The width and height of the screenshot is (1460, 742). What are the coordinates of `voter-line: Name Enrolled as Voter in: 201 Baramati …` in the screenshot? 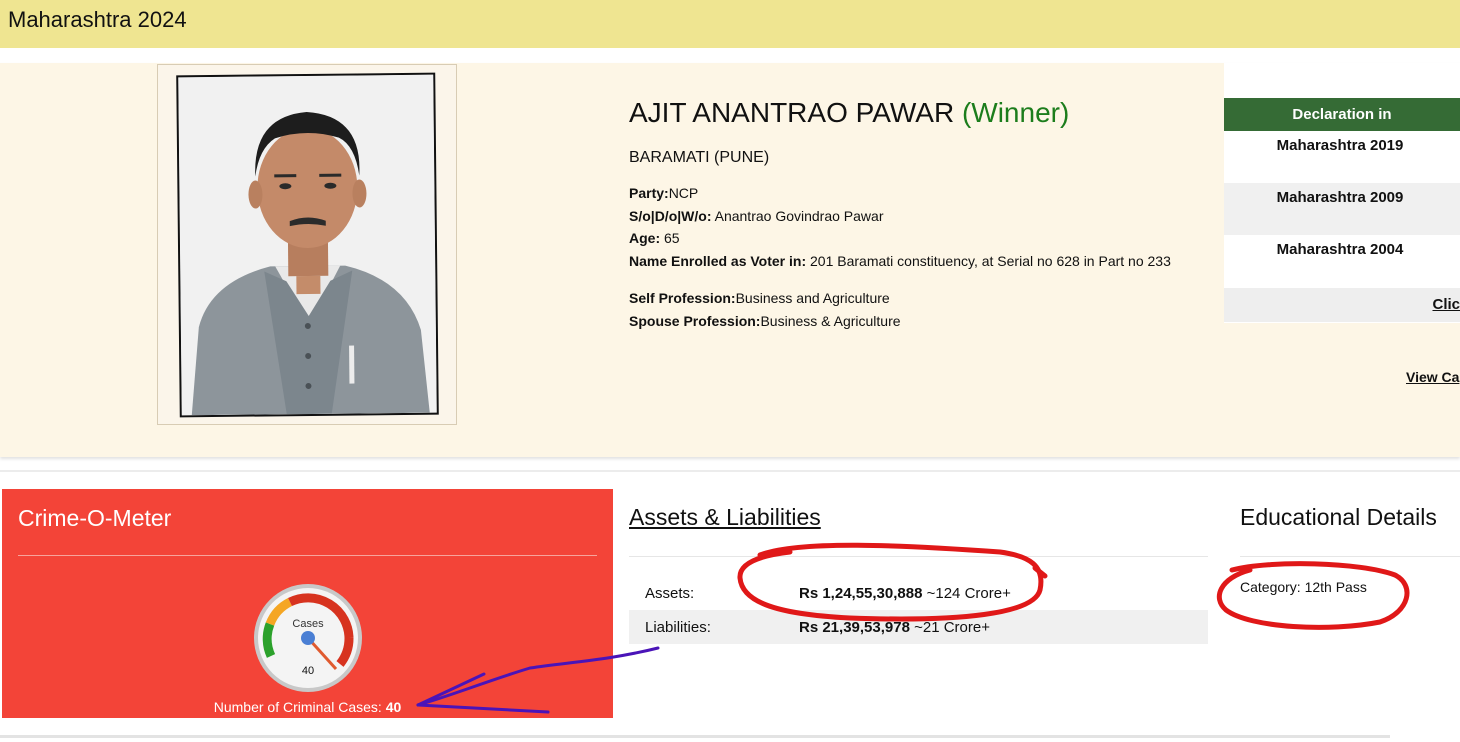 It's located at (914, 261).